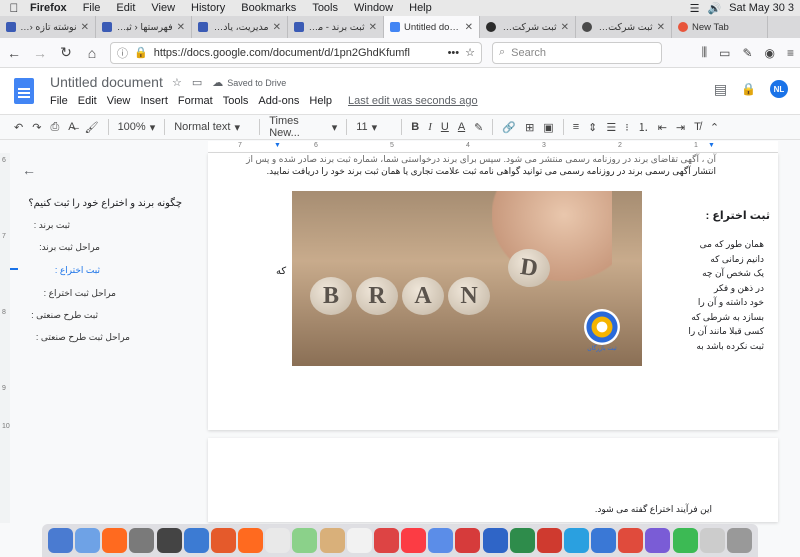 This screenshot has height=557, width=800. I want to click on italic-button: I, so click(430, 127).